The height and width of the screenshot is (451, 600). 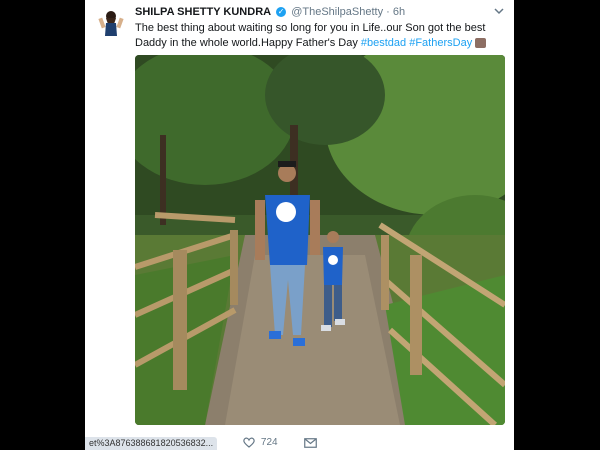 I want to click on timestamp: 6h, so click(x=399, y=12).